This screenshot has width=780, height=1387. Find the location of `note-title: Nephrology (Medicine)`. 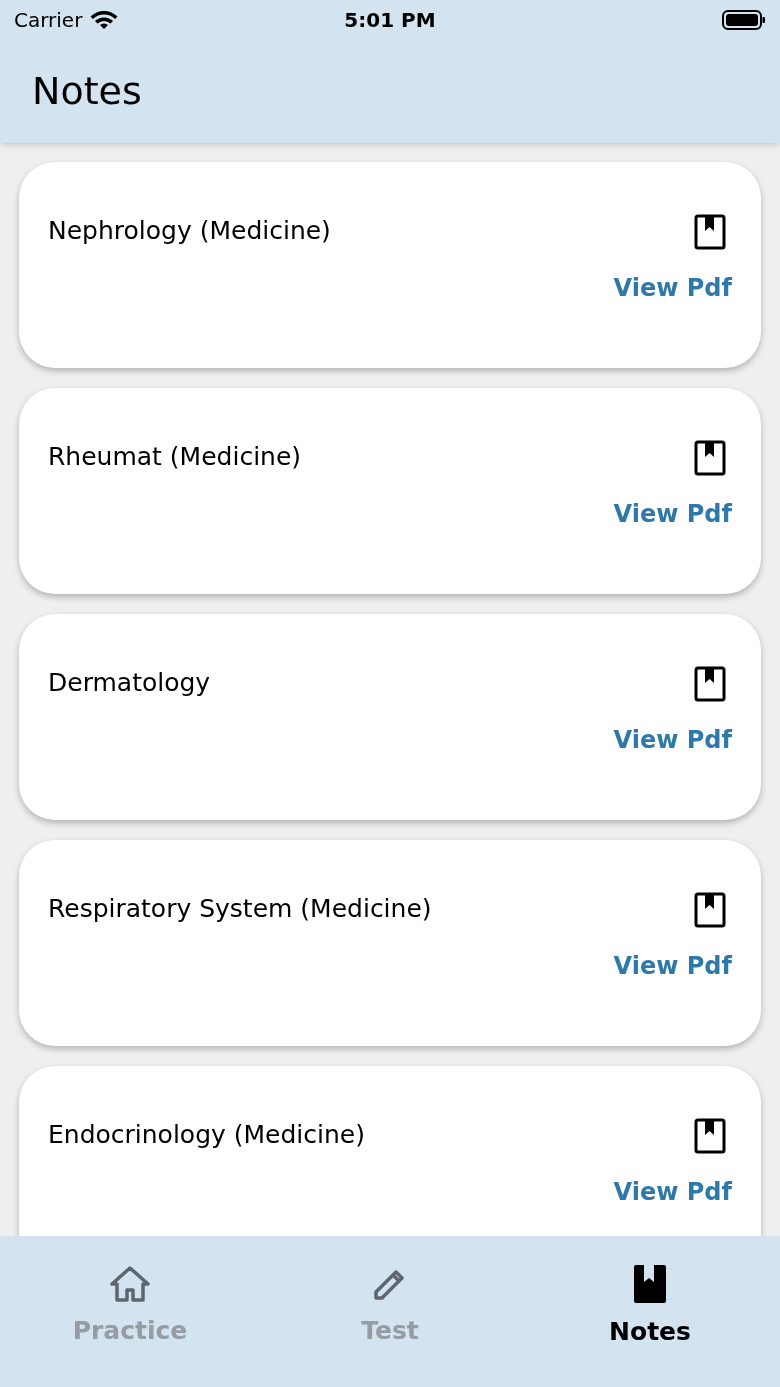

note-title: Nephrology (Medicine) is located at coordinates (189, 231).